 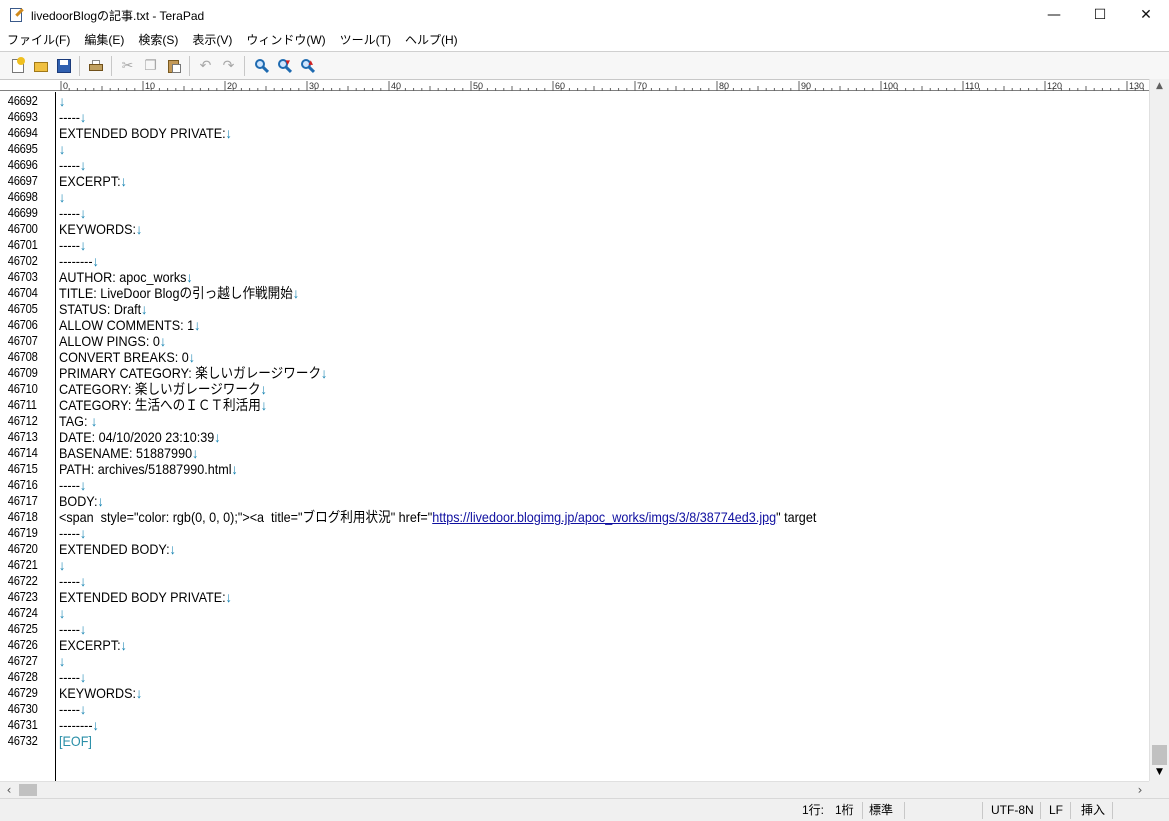 I want to click on line-number: 46710, so click(x=22, y=388).